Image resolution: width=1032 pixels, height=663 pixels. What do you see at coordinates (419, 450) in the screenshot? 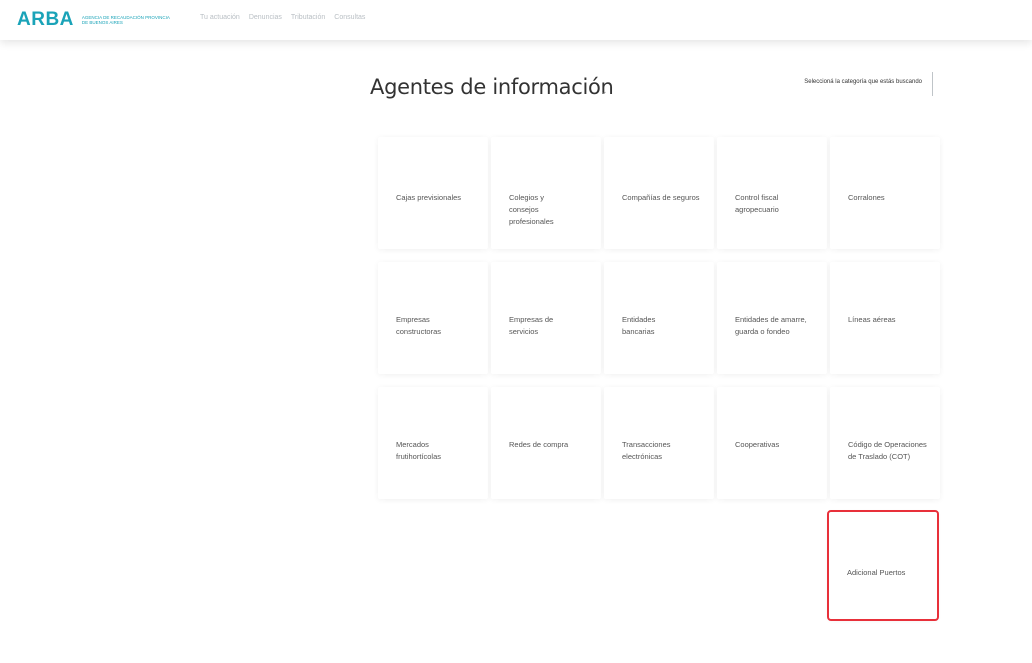
I see `card-label: Mercados frutihortícolas` at bounding box center [419, 450].